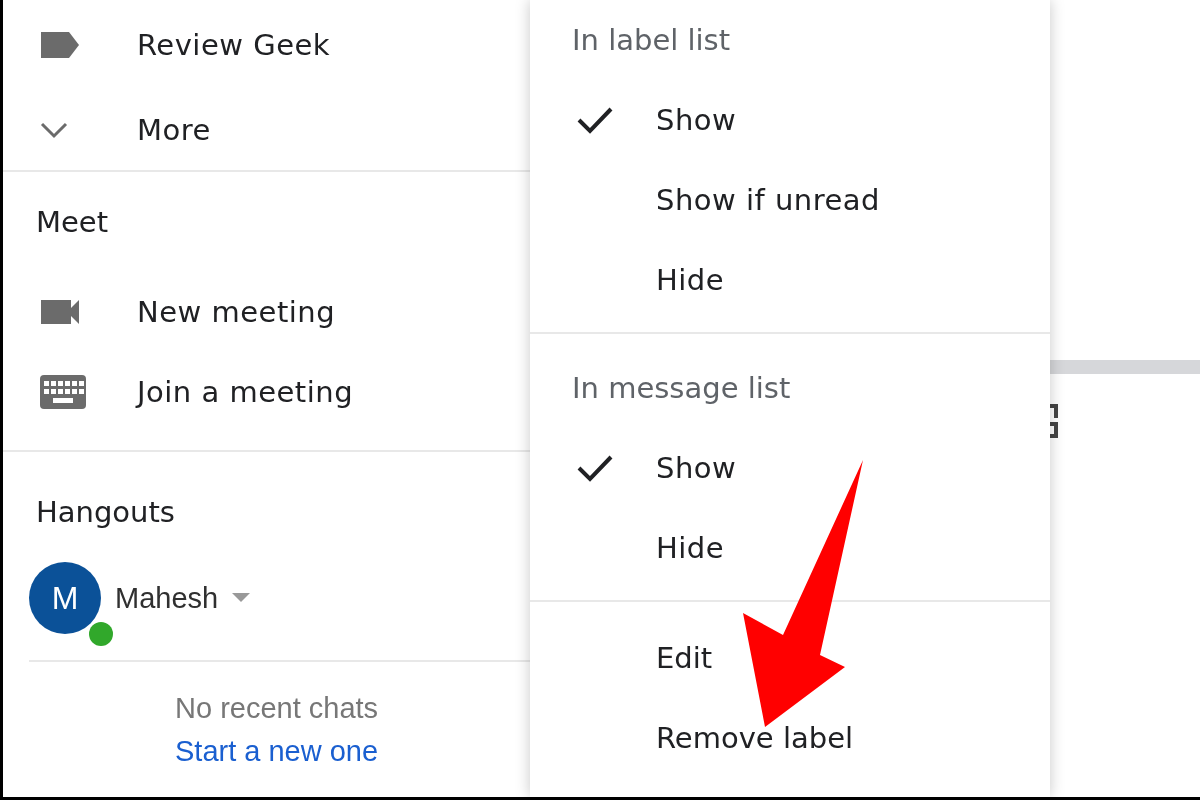 This screenshot has width=1200, height=800. What do you see at coordinates (72, 222) in the screenshot?
I see `section-title: Meet` at bounding box center [72, 222].